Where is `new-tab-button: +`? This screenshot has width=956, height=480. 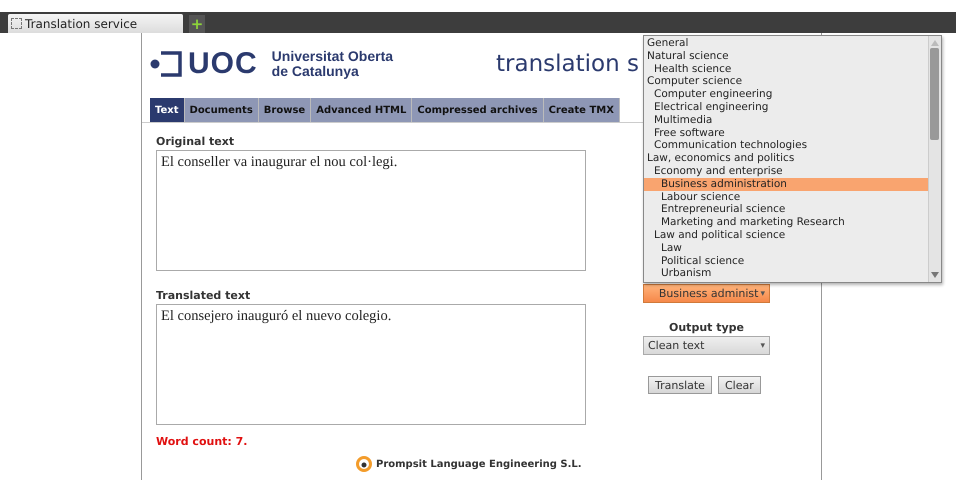 new-tab-button: + is located at coordinates (197, 24).